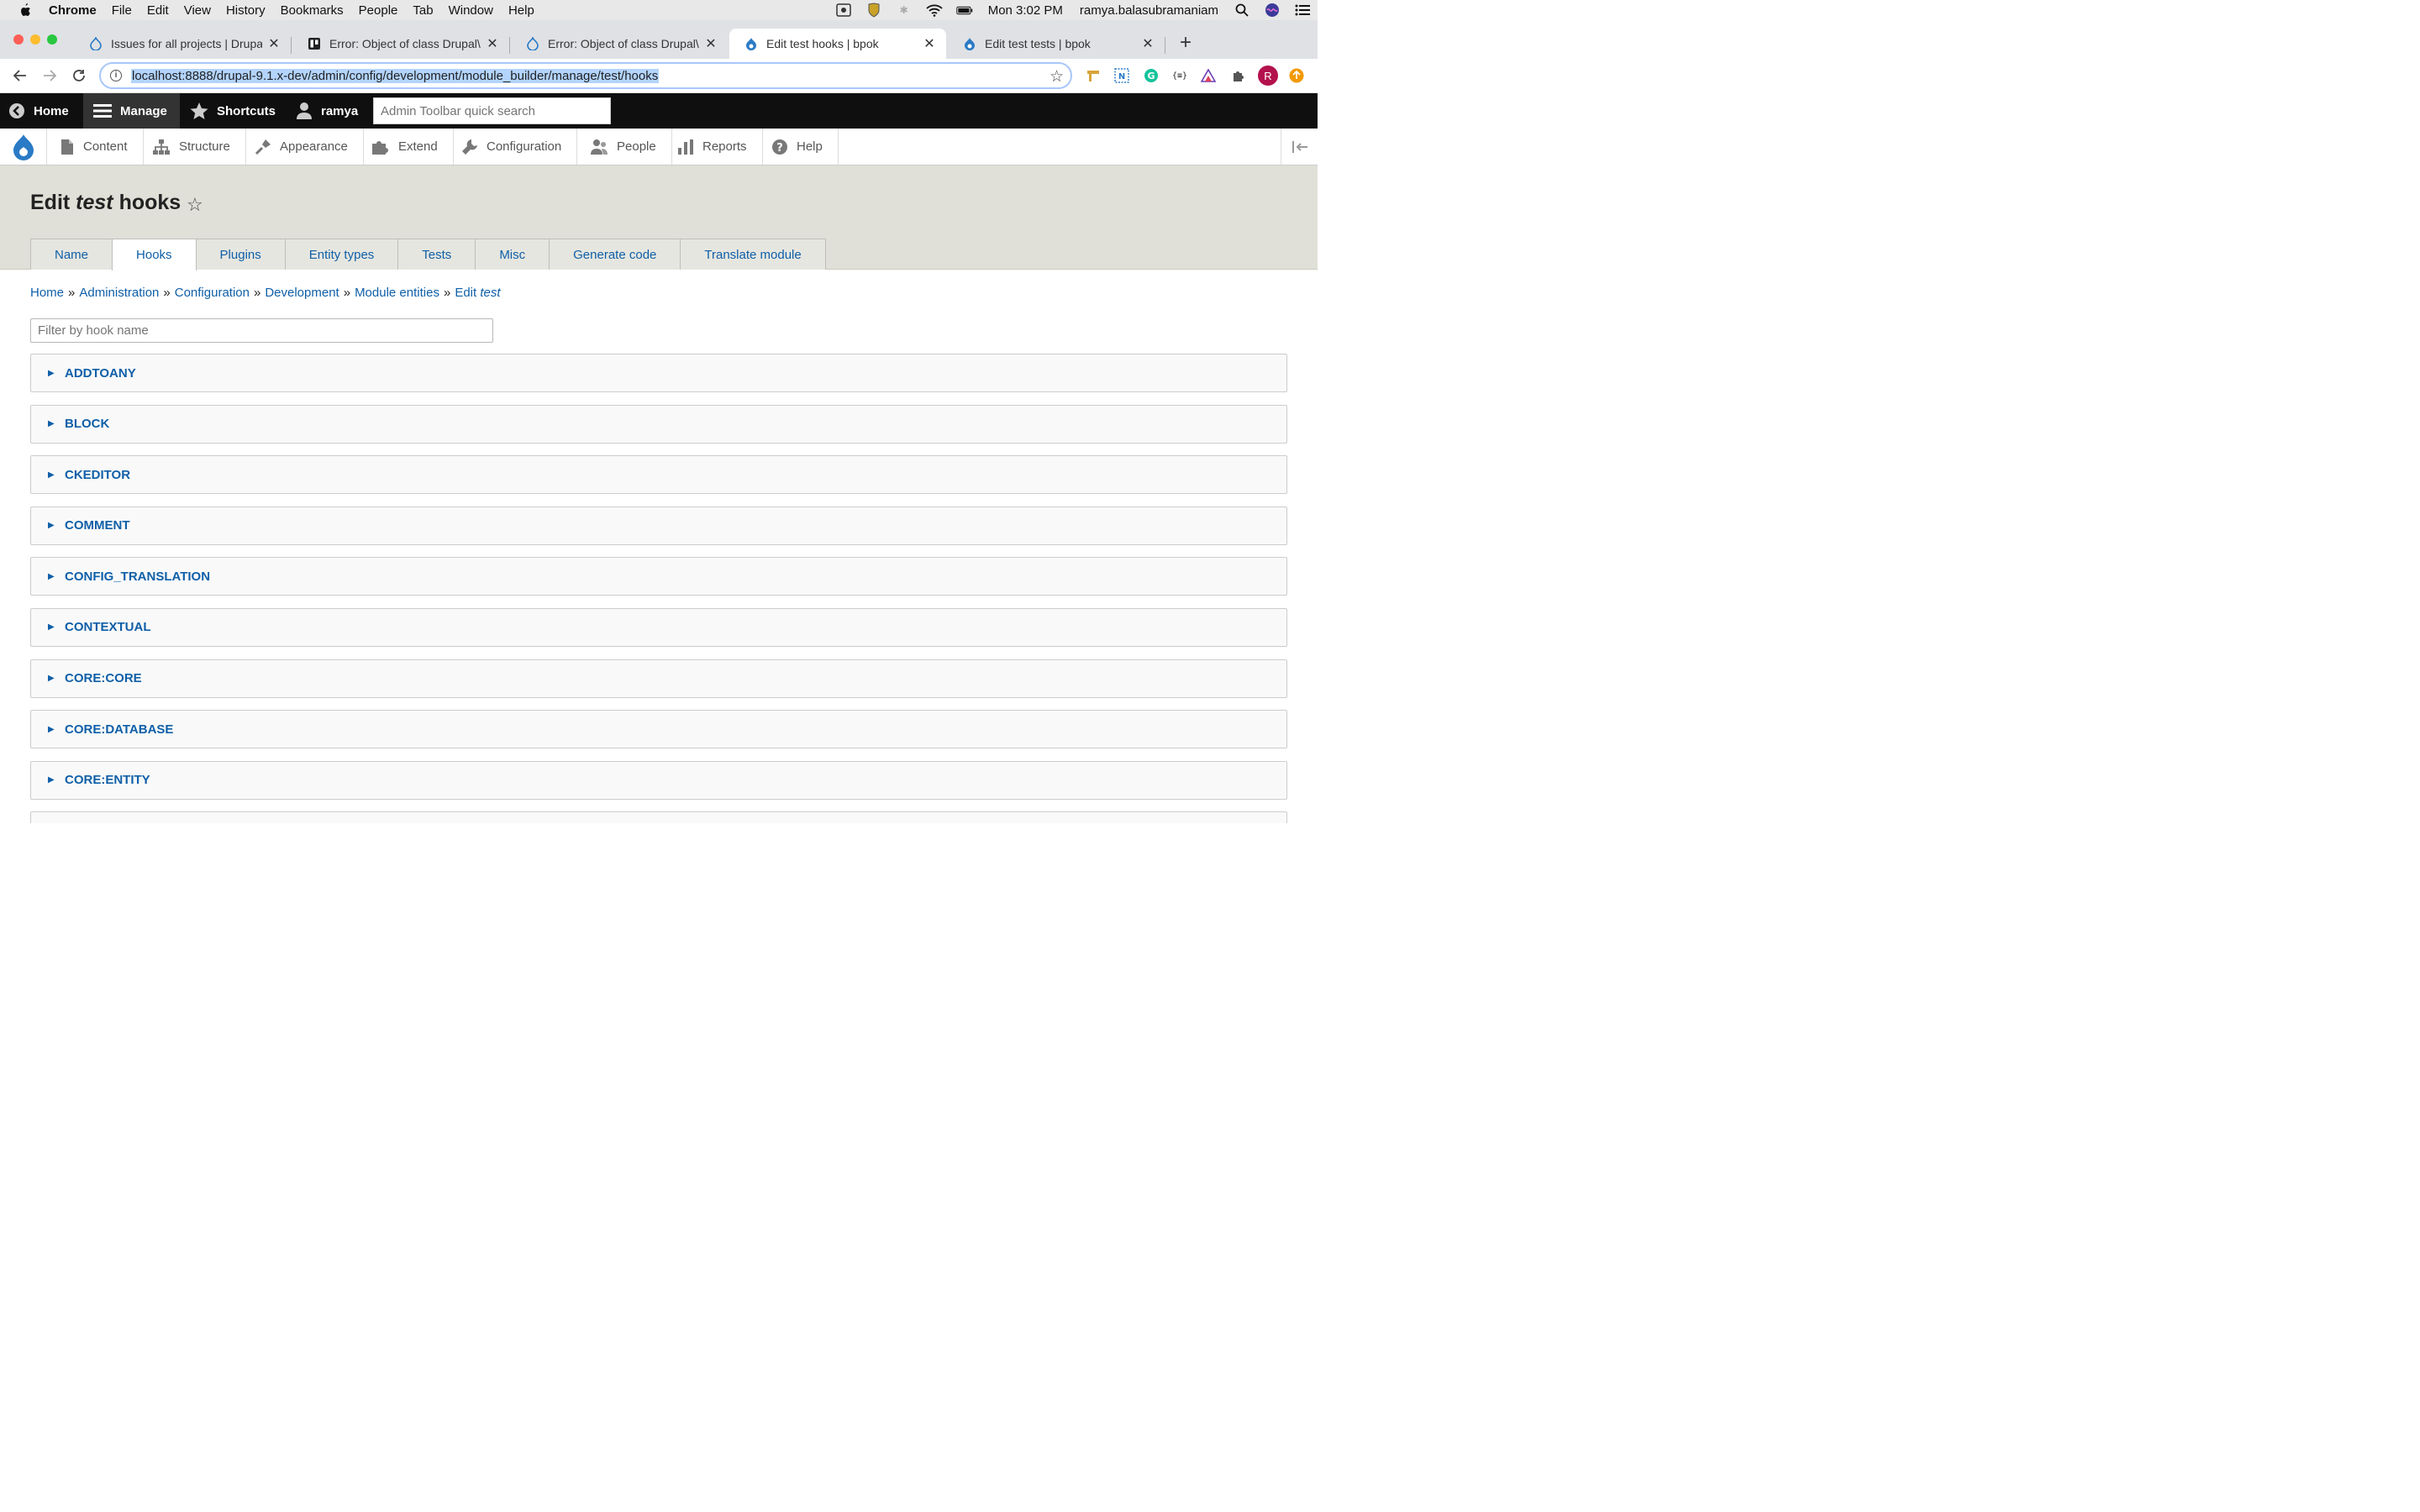  I want to click on clock: Mon 3:02 PM, so click(1025, 10).